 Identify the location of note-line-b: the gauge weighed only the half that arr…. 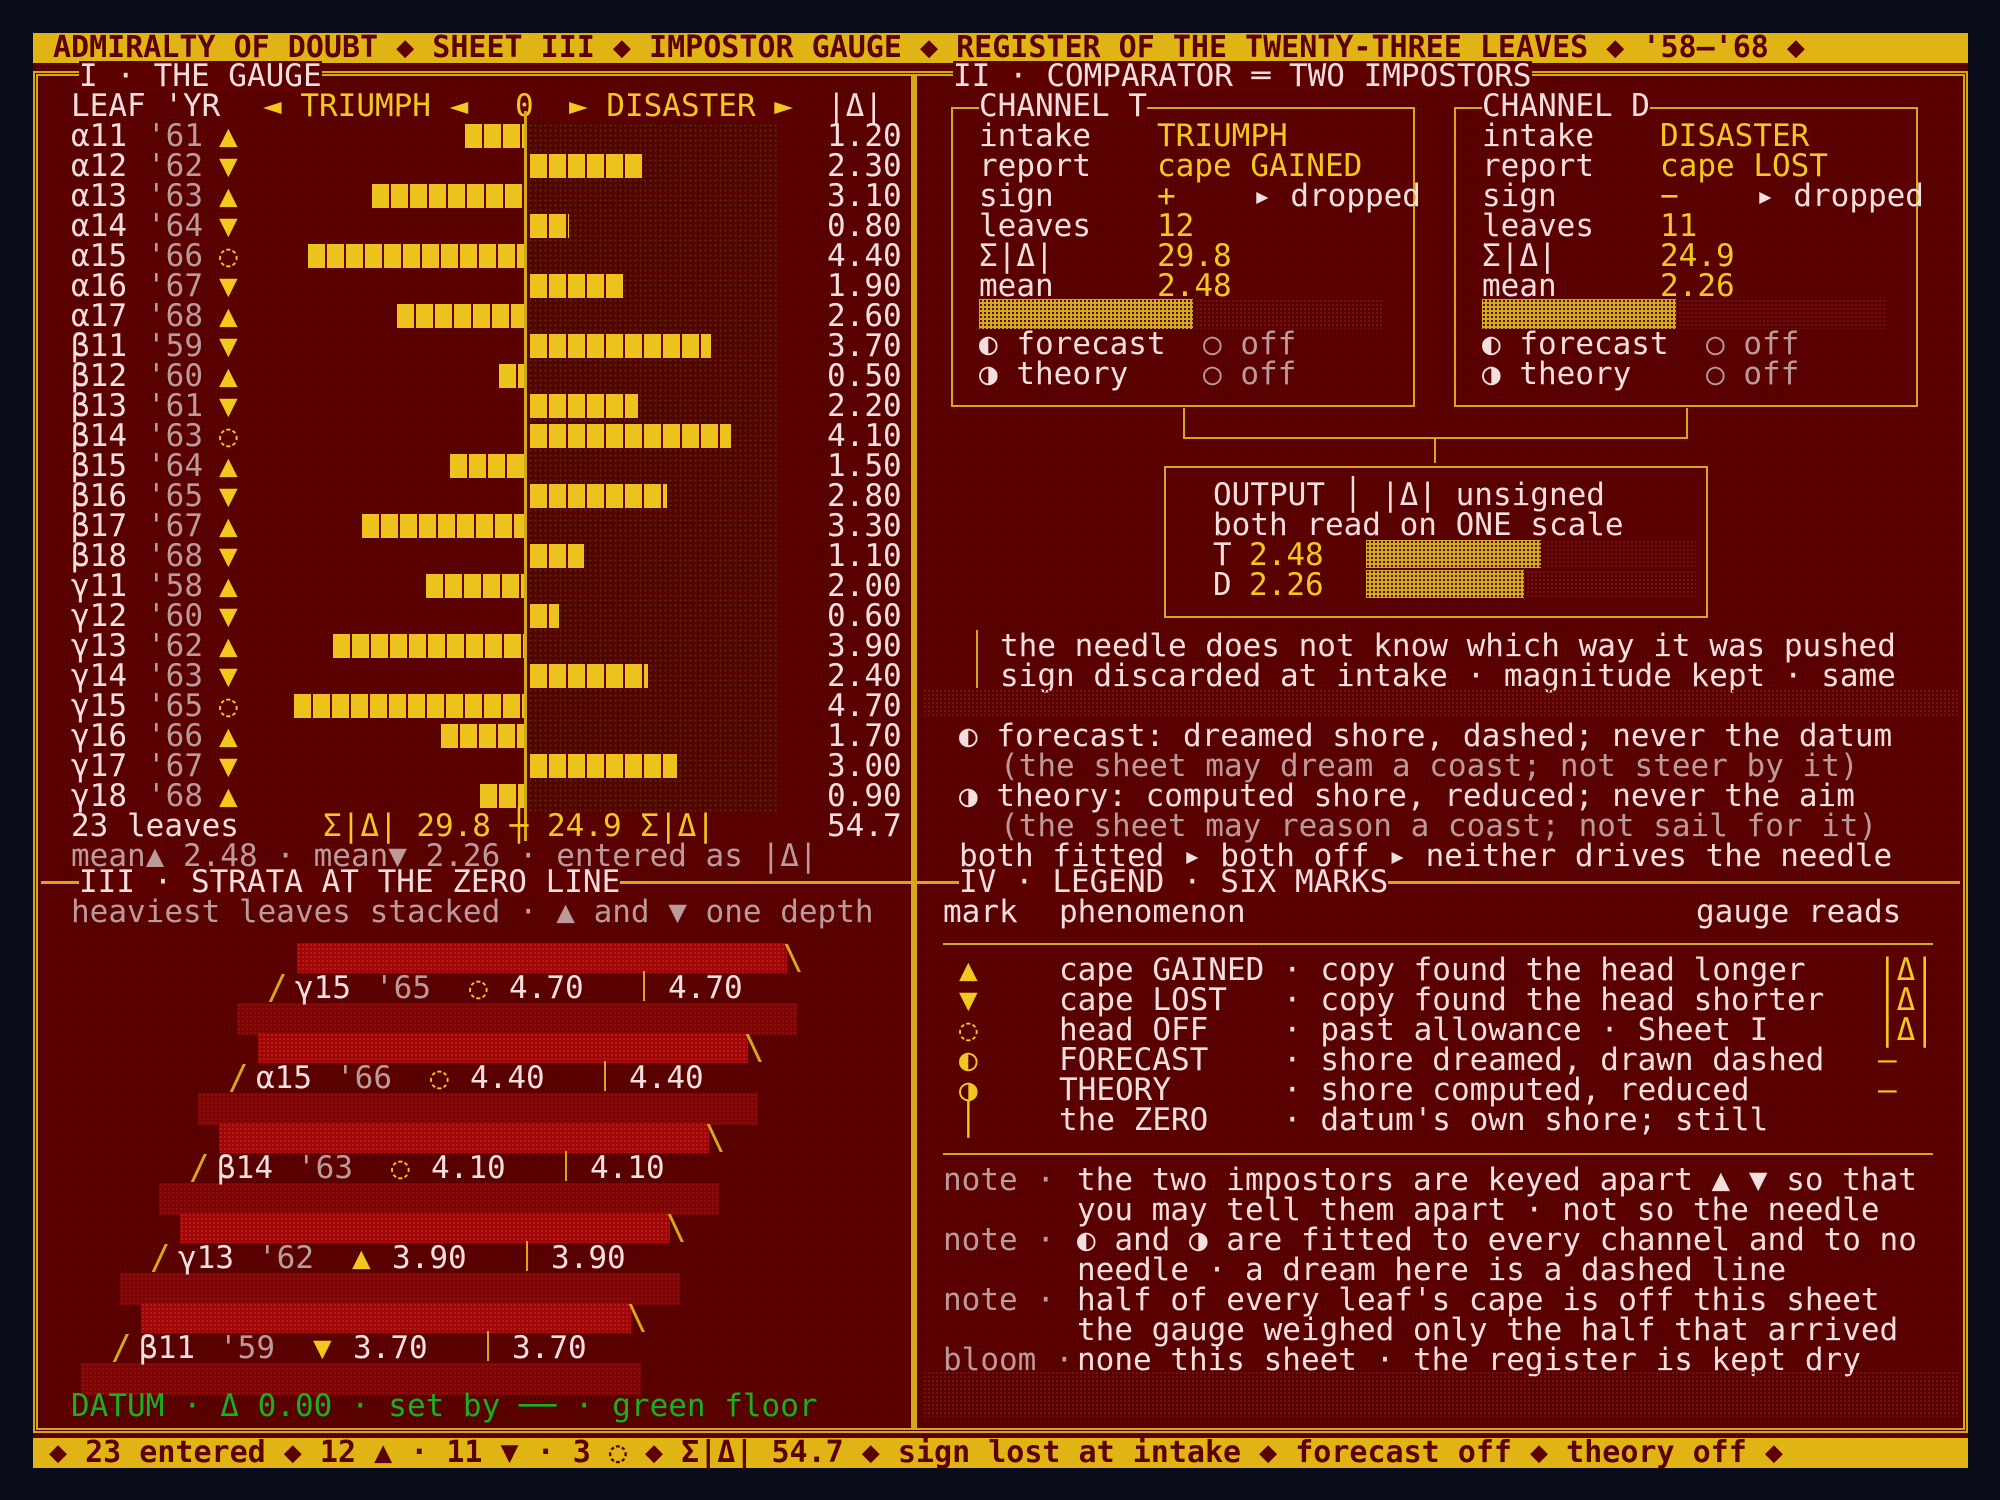
(1488, 1330).